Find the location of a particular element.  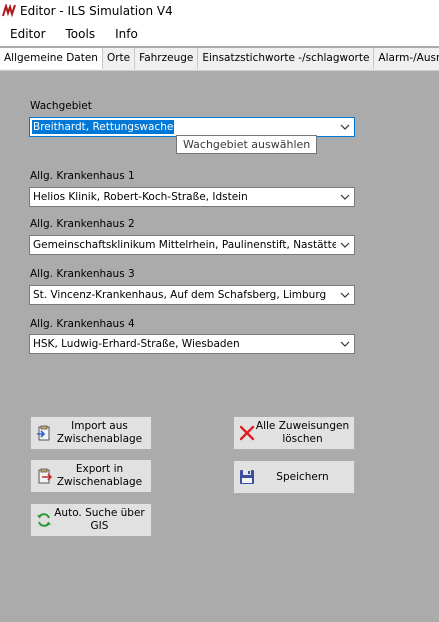

wachgebiet-value: Breithardt, Rettungswache is located at coordinates (103, 127).